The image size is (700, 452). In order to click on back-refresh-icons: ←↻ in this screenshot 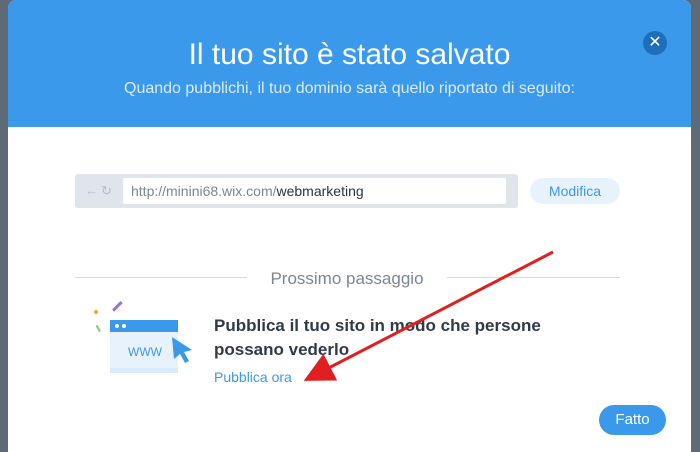, I will do `click(100, 191)`.